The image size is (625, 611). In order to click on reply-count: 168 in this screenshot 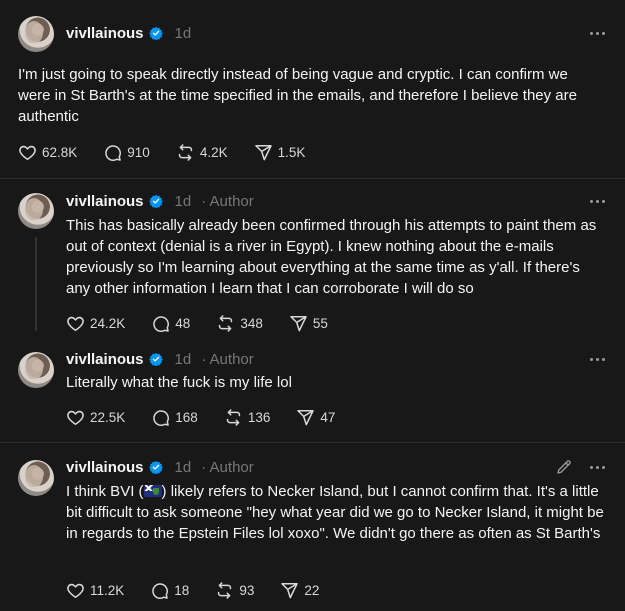, I will do `click(186, 417)`.